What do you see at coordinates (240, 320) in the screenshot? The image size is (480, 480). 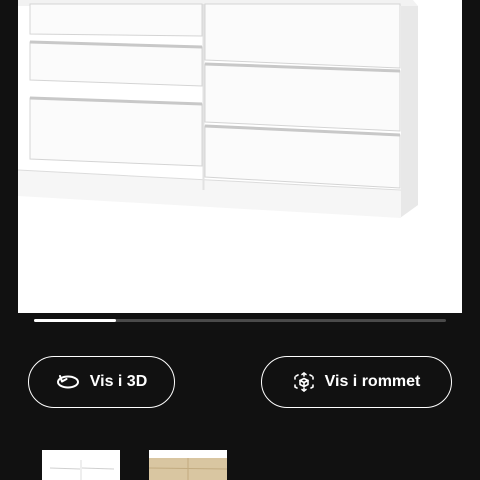 I see `gallery-progress-bar` at bounding box center [240, 320].